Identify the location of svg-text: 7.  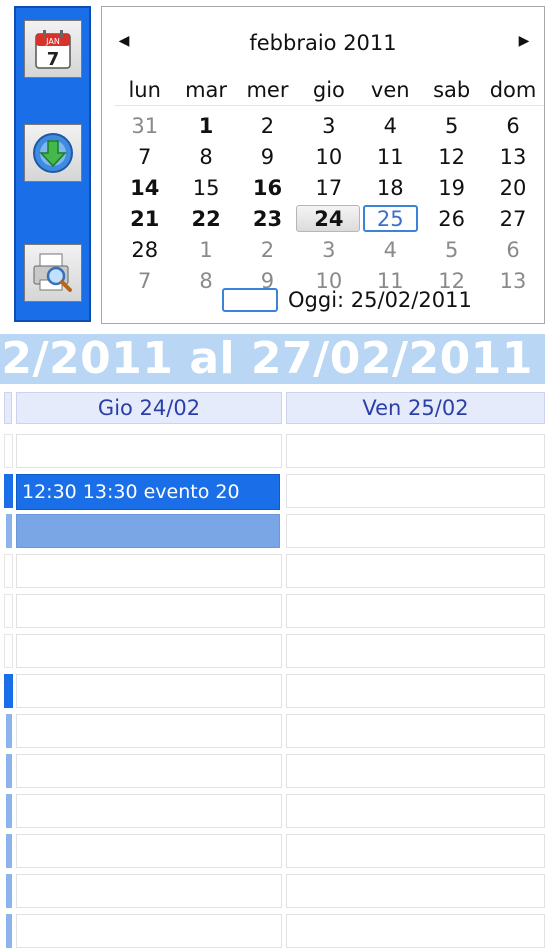
(53, 59).